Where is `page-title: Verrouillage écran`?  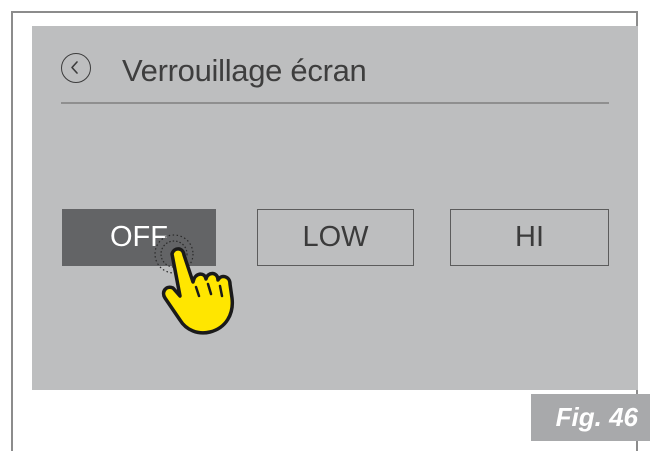
page-title: Verrouillage écran is located at coordinates (244, 70).